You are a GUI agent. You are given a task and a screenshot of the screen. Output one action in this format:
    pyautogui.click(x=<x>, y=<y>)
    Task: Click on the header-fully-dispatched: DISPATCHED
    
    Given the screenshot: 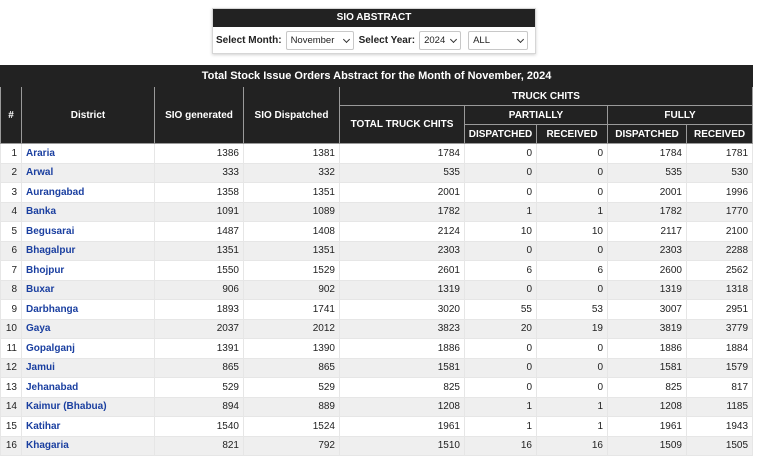 What is the action you would take?
    pyautogui.click(x=647, y=134)
    